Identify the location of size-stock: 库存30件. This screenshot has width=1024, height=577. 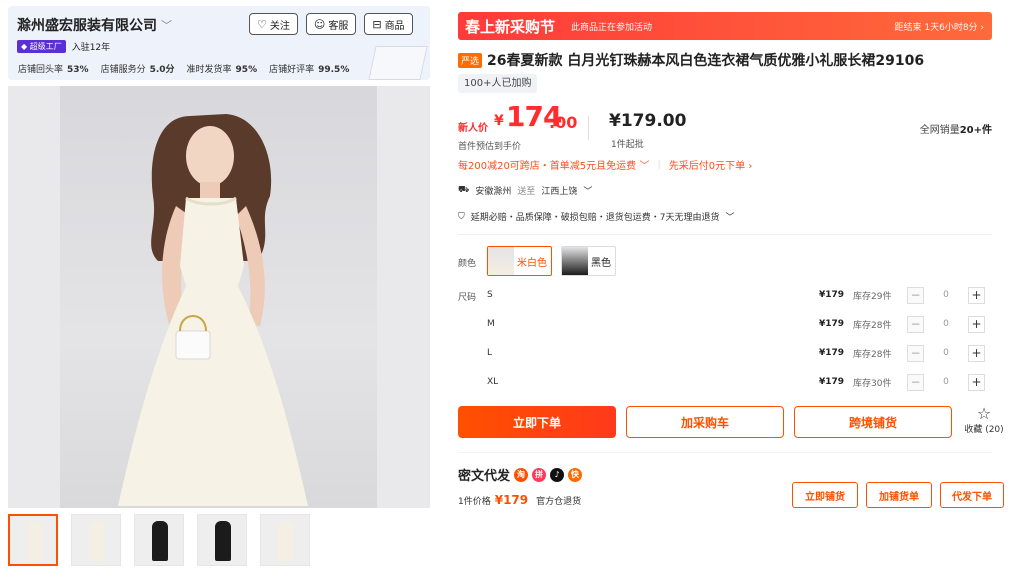
(872, 383).